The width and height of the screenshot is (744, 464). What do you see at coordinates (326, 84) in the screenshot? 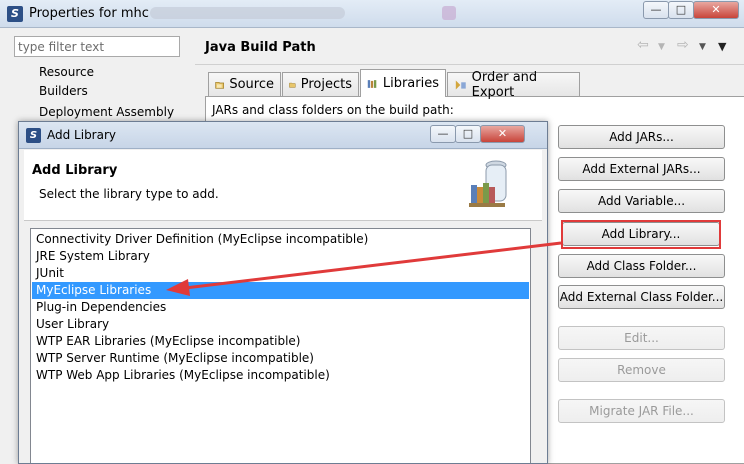
I see `tab-label: Projects` at bounding box center [326, 84].